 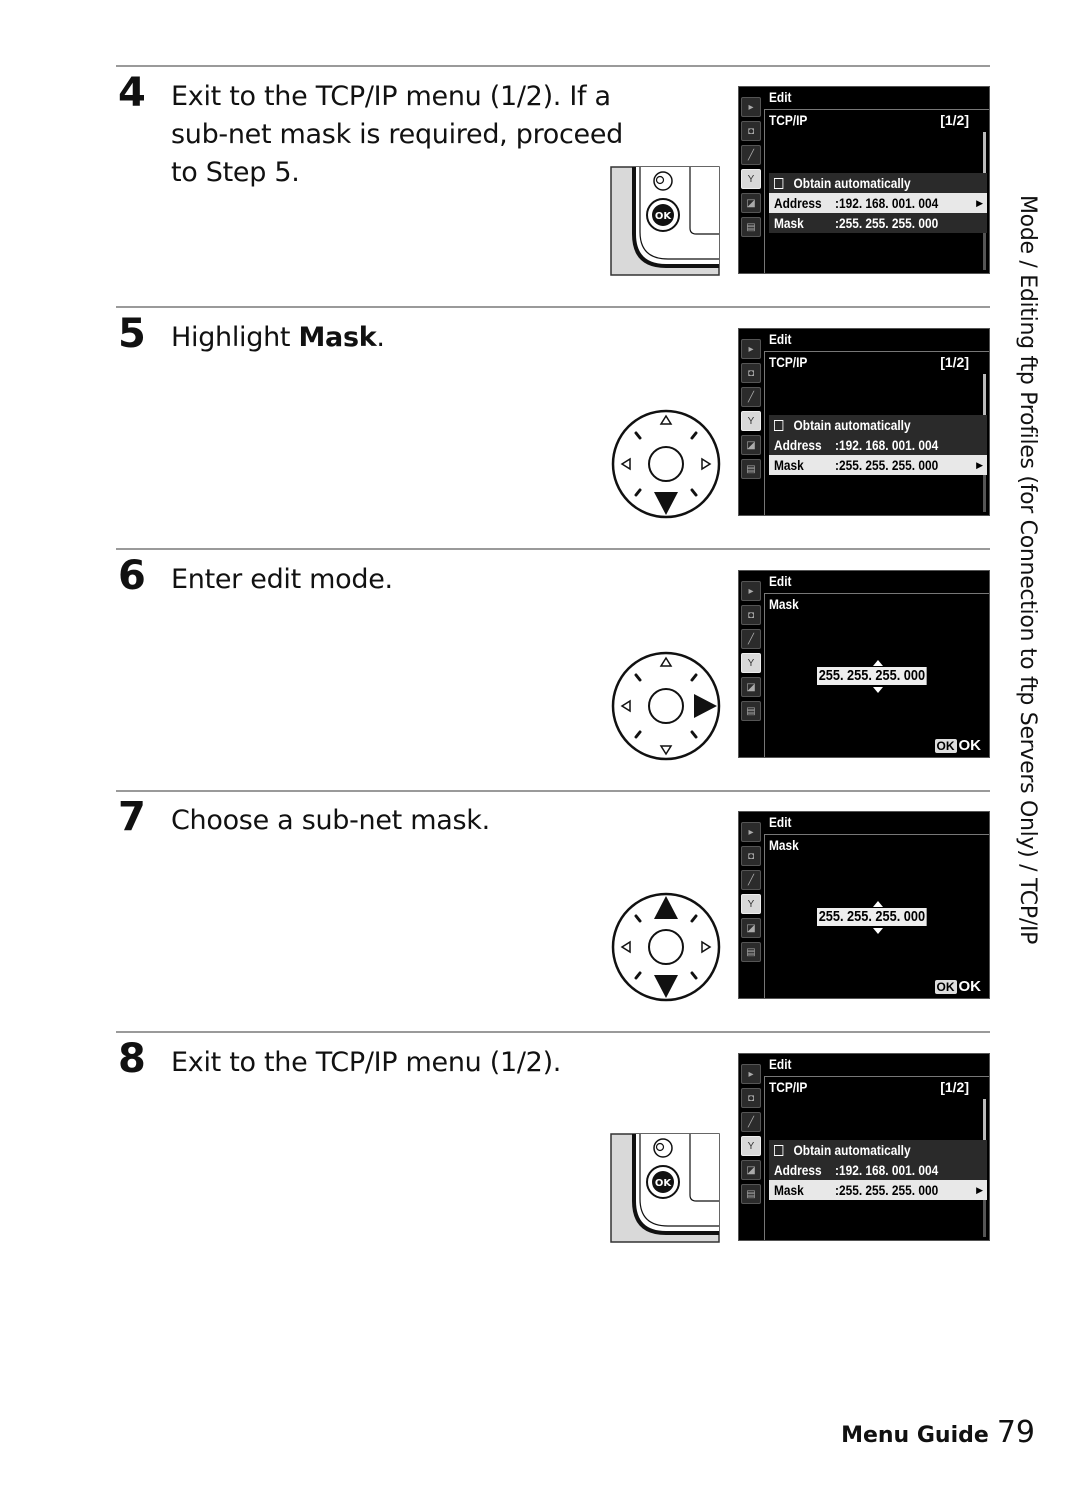 What do you see at coordinates (380, 337) in the screenshot?
I see `step-text-suffix: .` at bounding box center [380, 337].